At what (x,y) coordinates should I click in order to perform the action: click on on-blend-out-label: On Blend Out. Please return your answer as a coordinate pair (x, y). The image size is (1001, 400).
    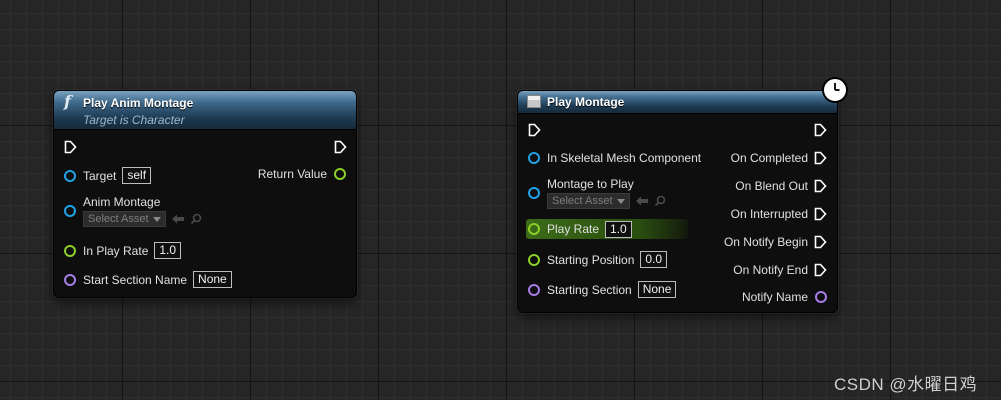
    Looking at the image, I should click on (771, 186).